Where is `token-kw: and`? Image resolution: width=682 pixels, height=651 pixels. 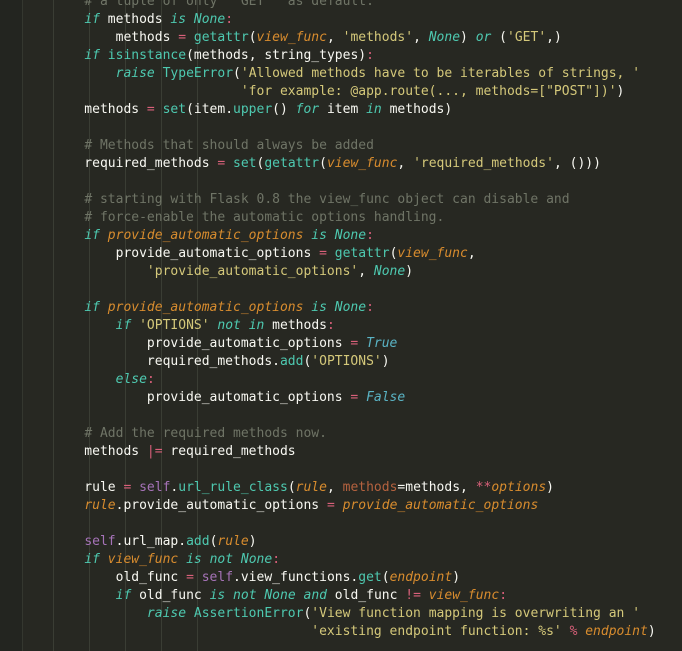
token-kw: and is located at coordinates (315, 595).